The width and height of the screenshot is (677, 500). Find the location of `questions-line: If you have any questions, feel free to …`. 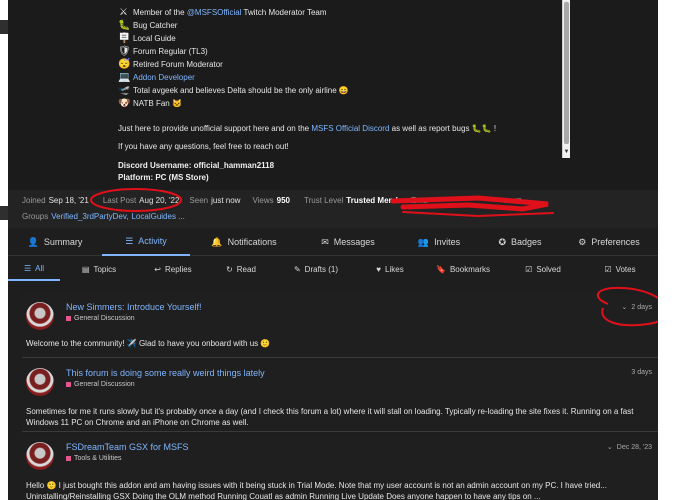

questions-line: If you have any questions, feel free to … is located at coordinates (203, 146).